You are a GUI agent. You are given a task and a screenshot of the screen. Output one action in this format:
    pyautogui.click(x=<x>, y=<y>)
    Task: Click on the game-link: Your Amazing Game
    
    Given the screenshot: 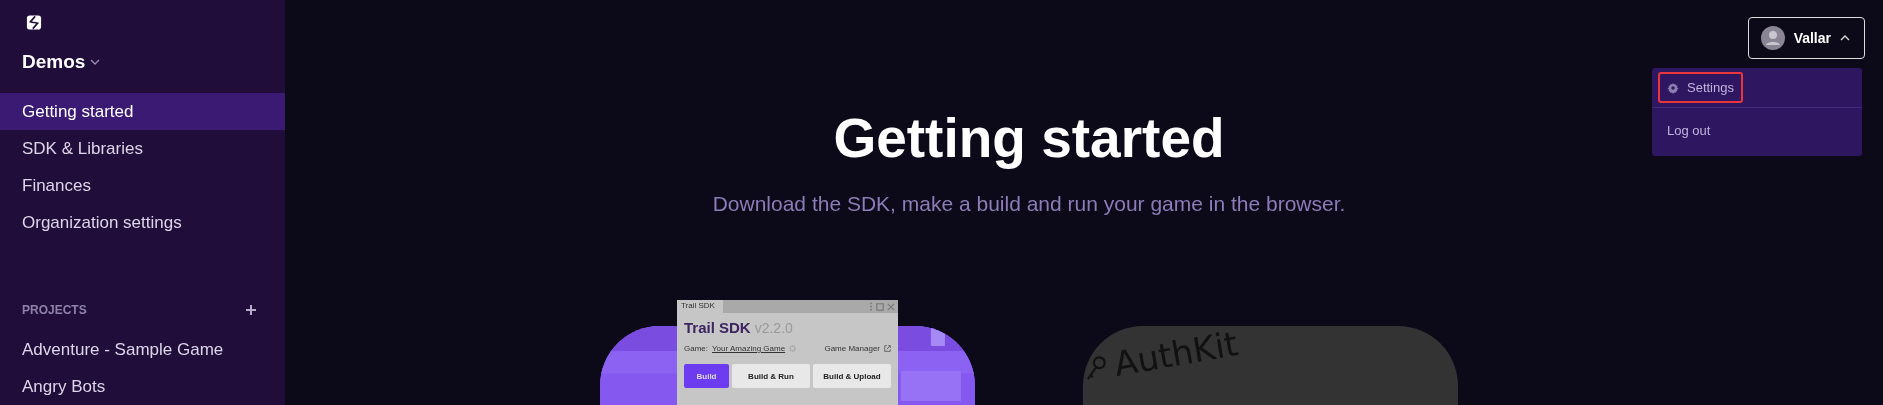 What is the action you would take?
    pyautogui.click(x=749, y=348)
    